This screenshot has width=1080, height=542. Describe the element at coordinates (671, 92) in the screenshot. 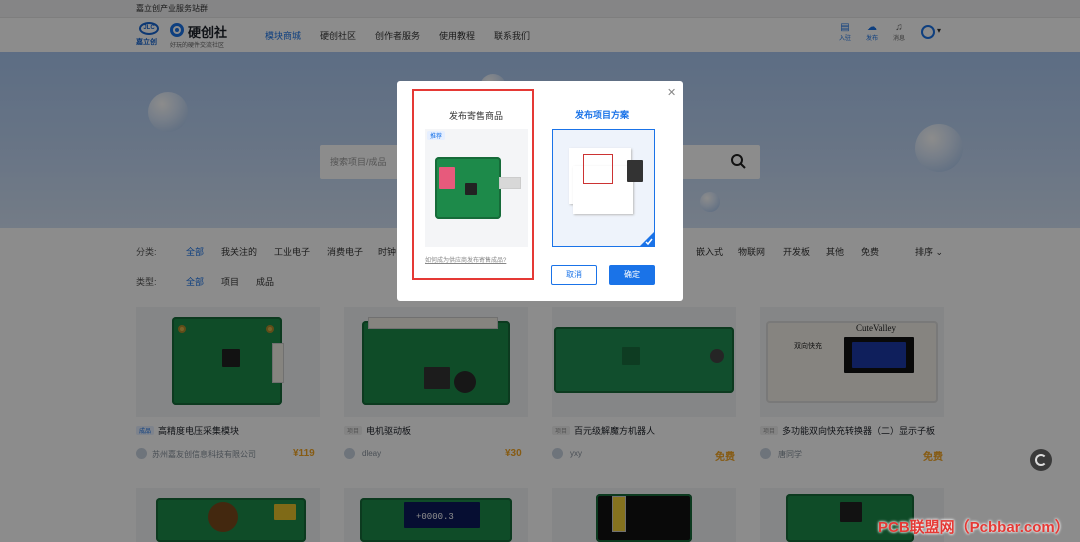

I see `close-icon: ✕` at that location.